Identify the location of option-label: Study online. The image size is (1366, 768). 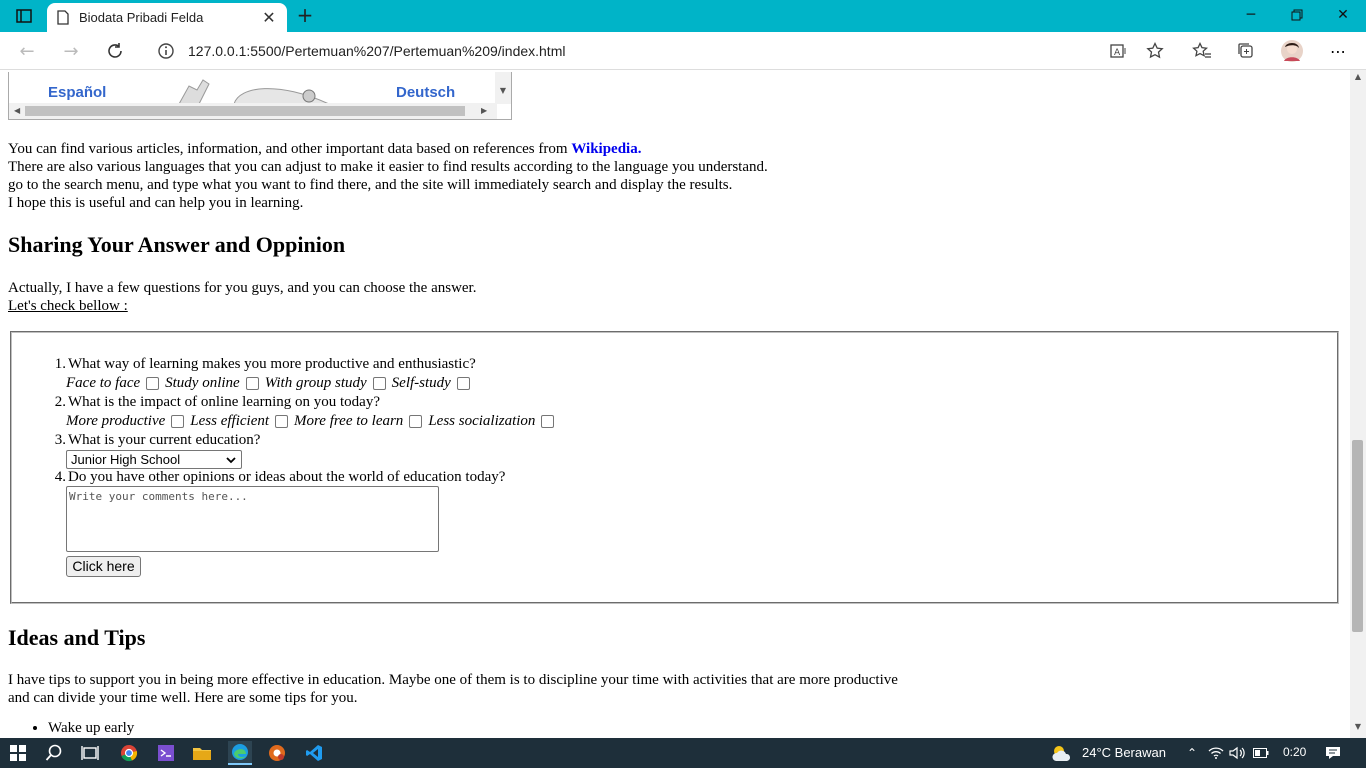
(202, 383).